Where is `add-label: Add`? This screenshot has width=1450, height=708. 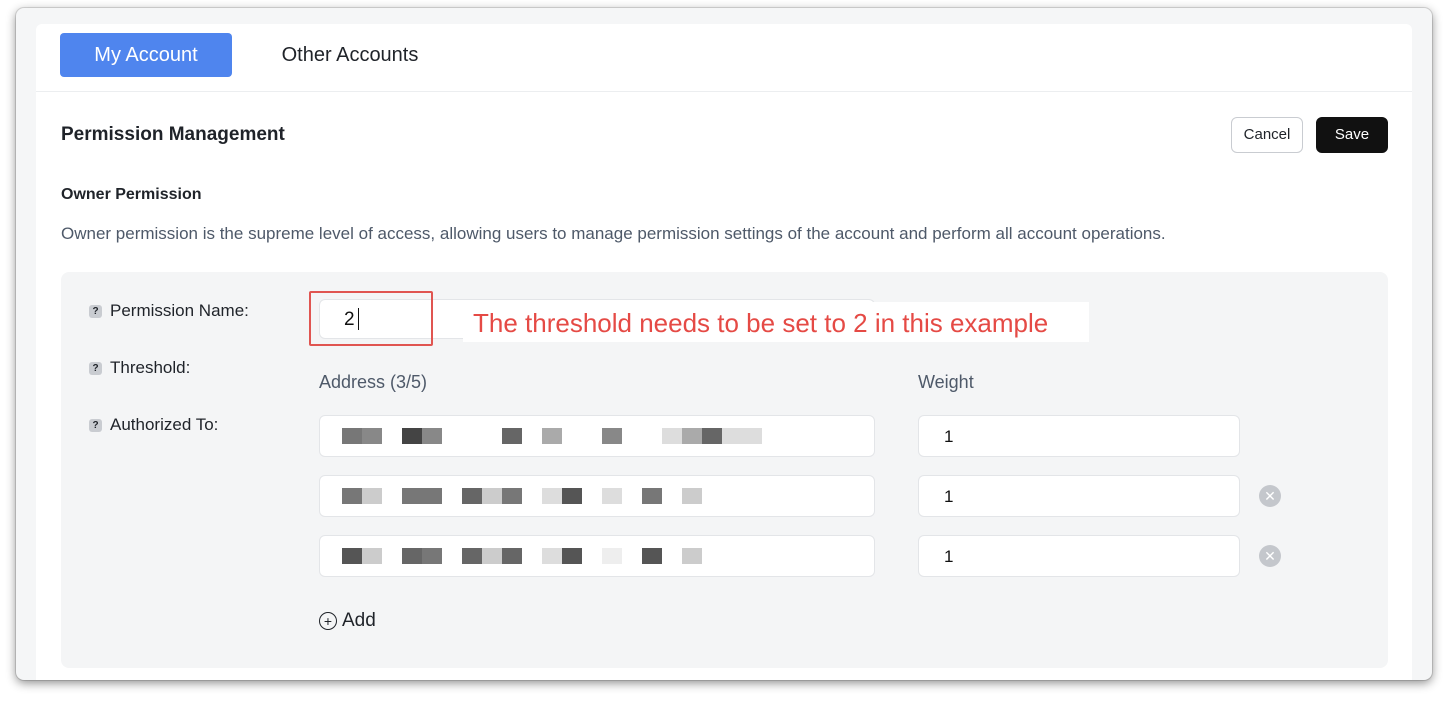
add-label: Add is located at coordinates (359, 620).